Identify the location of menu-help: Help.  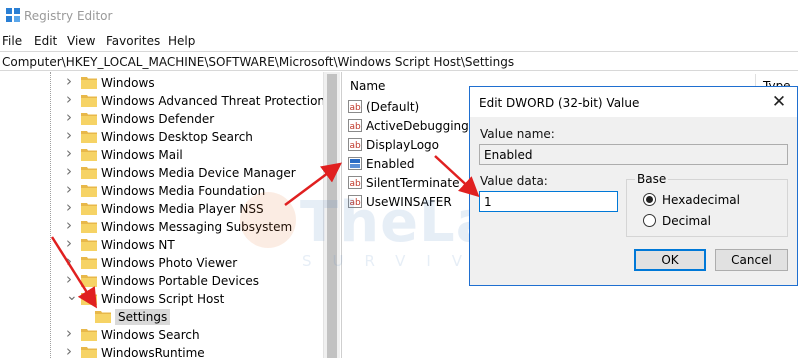
(181, 41).